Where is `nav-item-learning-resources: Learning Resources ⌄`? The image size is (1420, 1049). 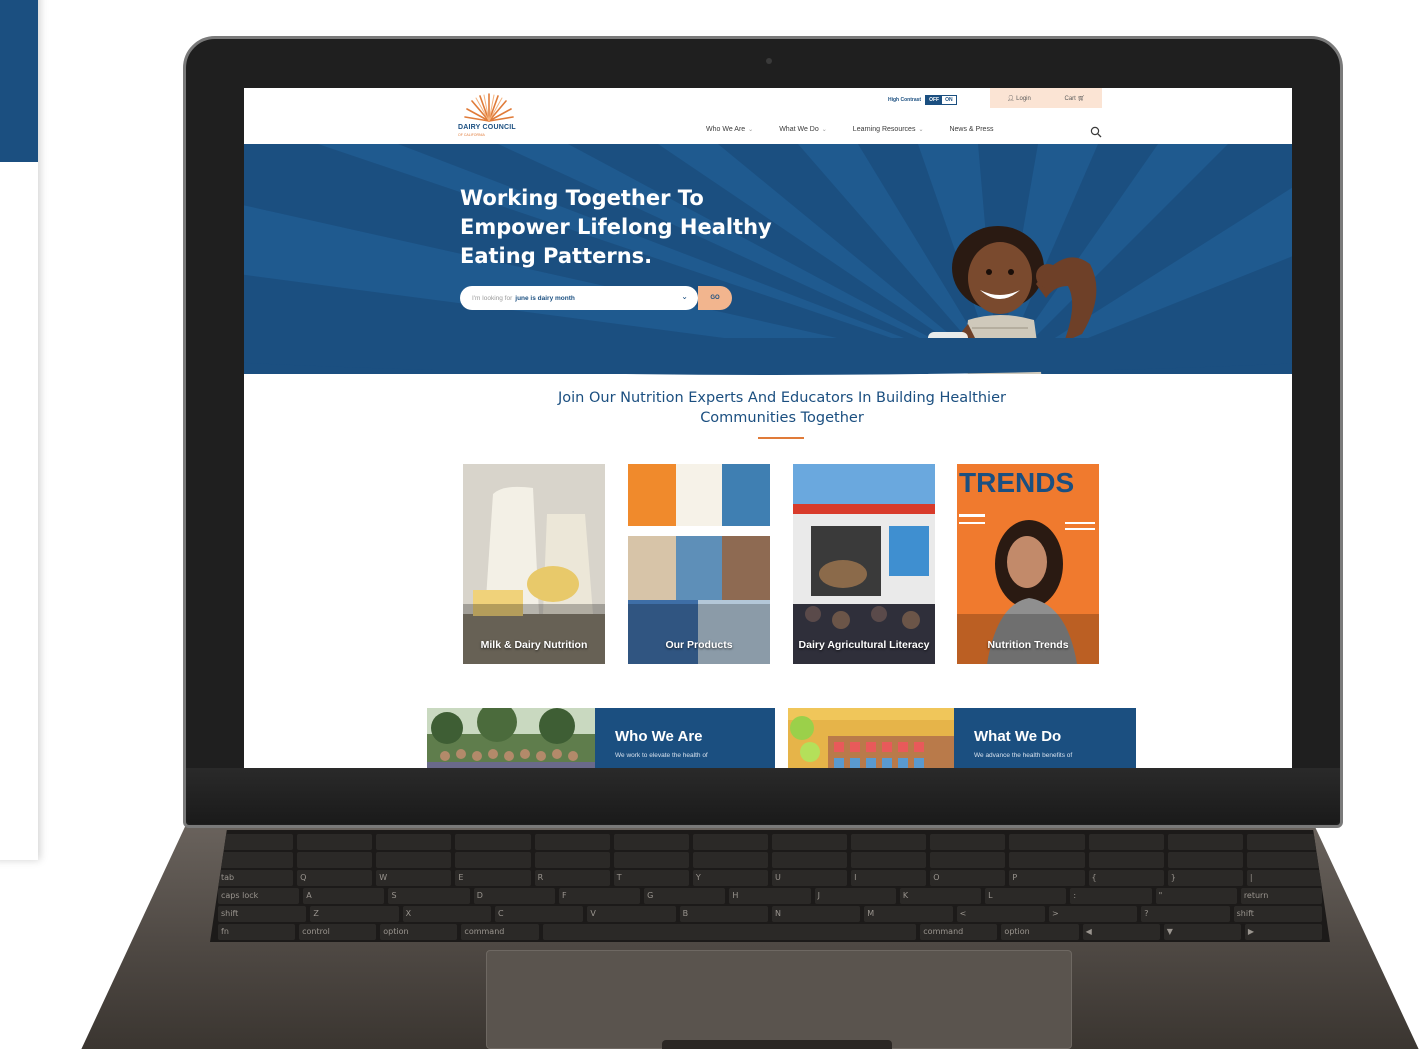 nav-item-learning-resources: Learning Resources ⌄ is located at coordinates (888, 129).